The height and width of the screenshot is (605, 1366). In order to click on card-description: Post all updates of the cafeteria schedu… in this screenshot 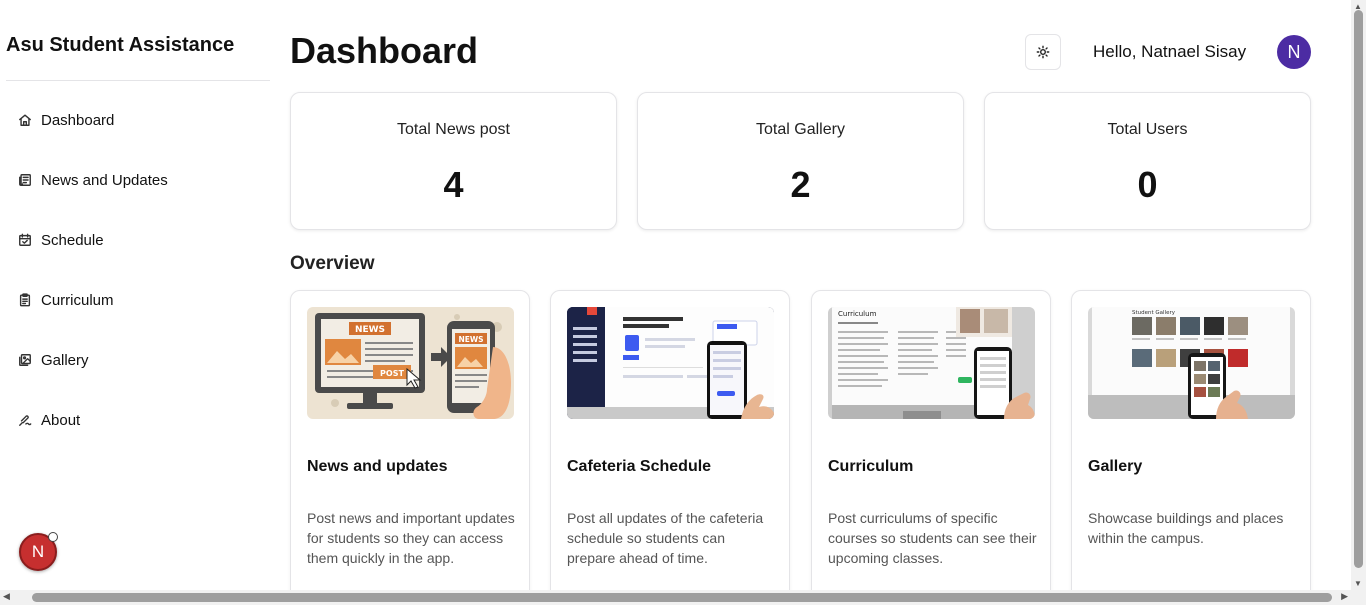, I will do `click(665, 538)`.